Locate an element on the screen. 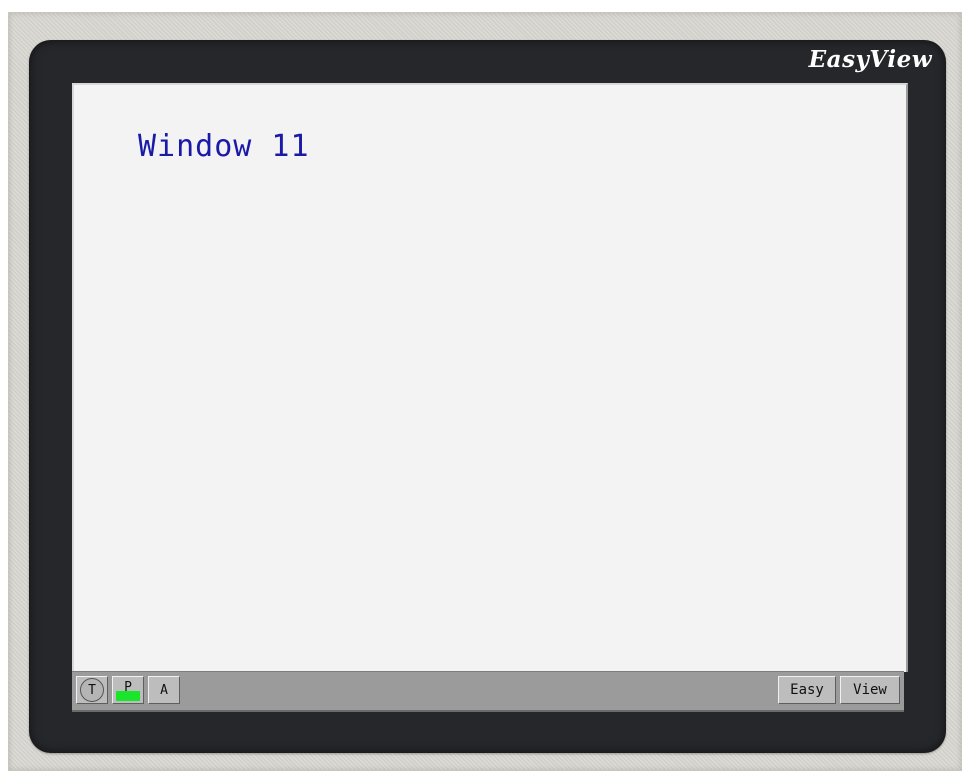 This screenshot has height=773, width=964. view-button: View is located at coordinates (870, 690).